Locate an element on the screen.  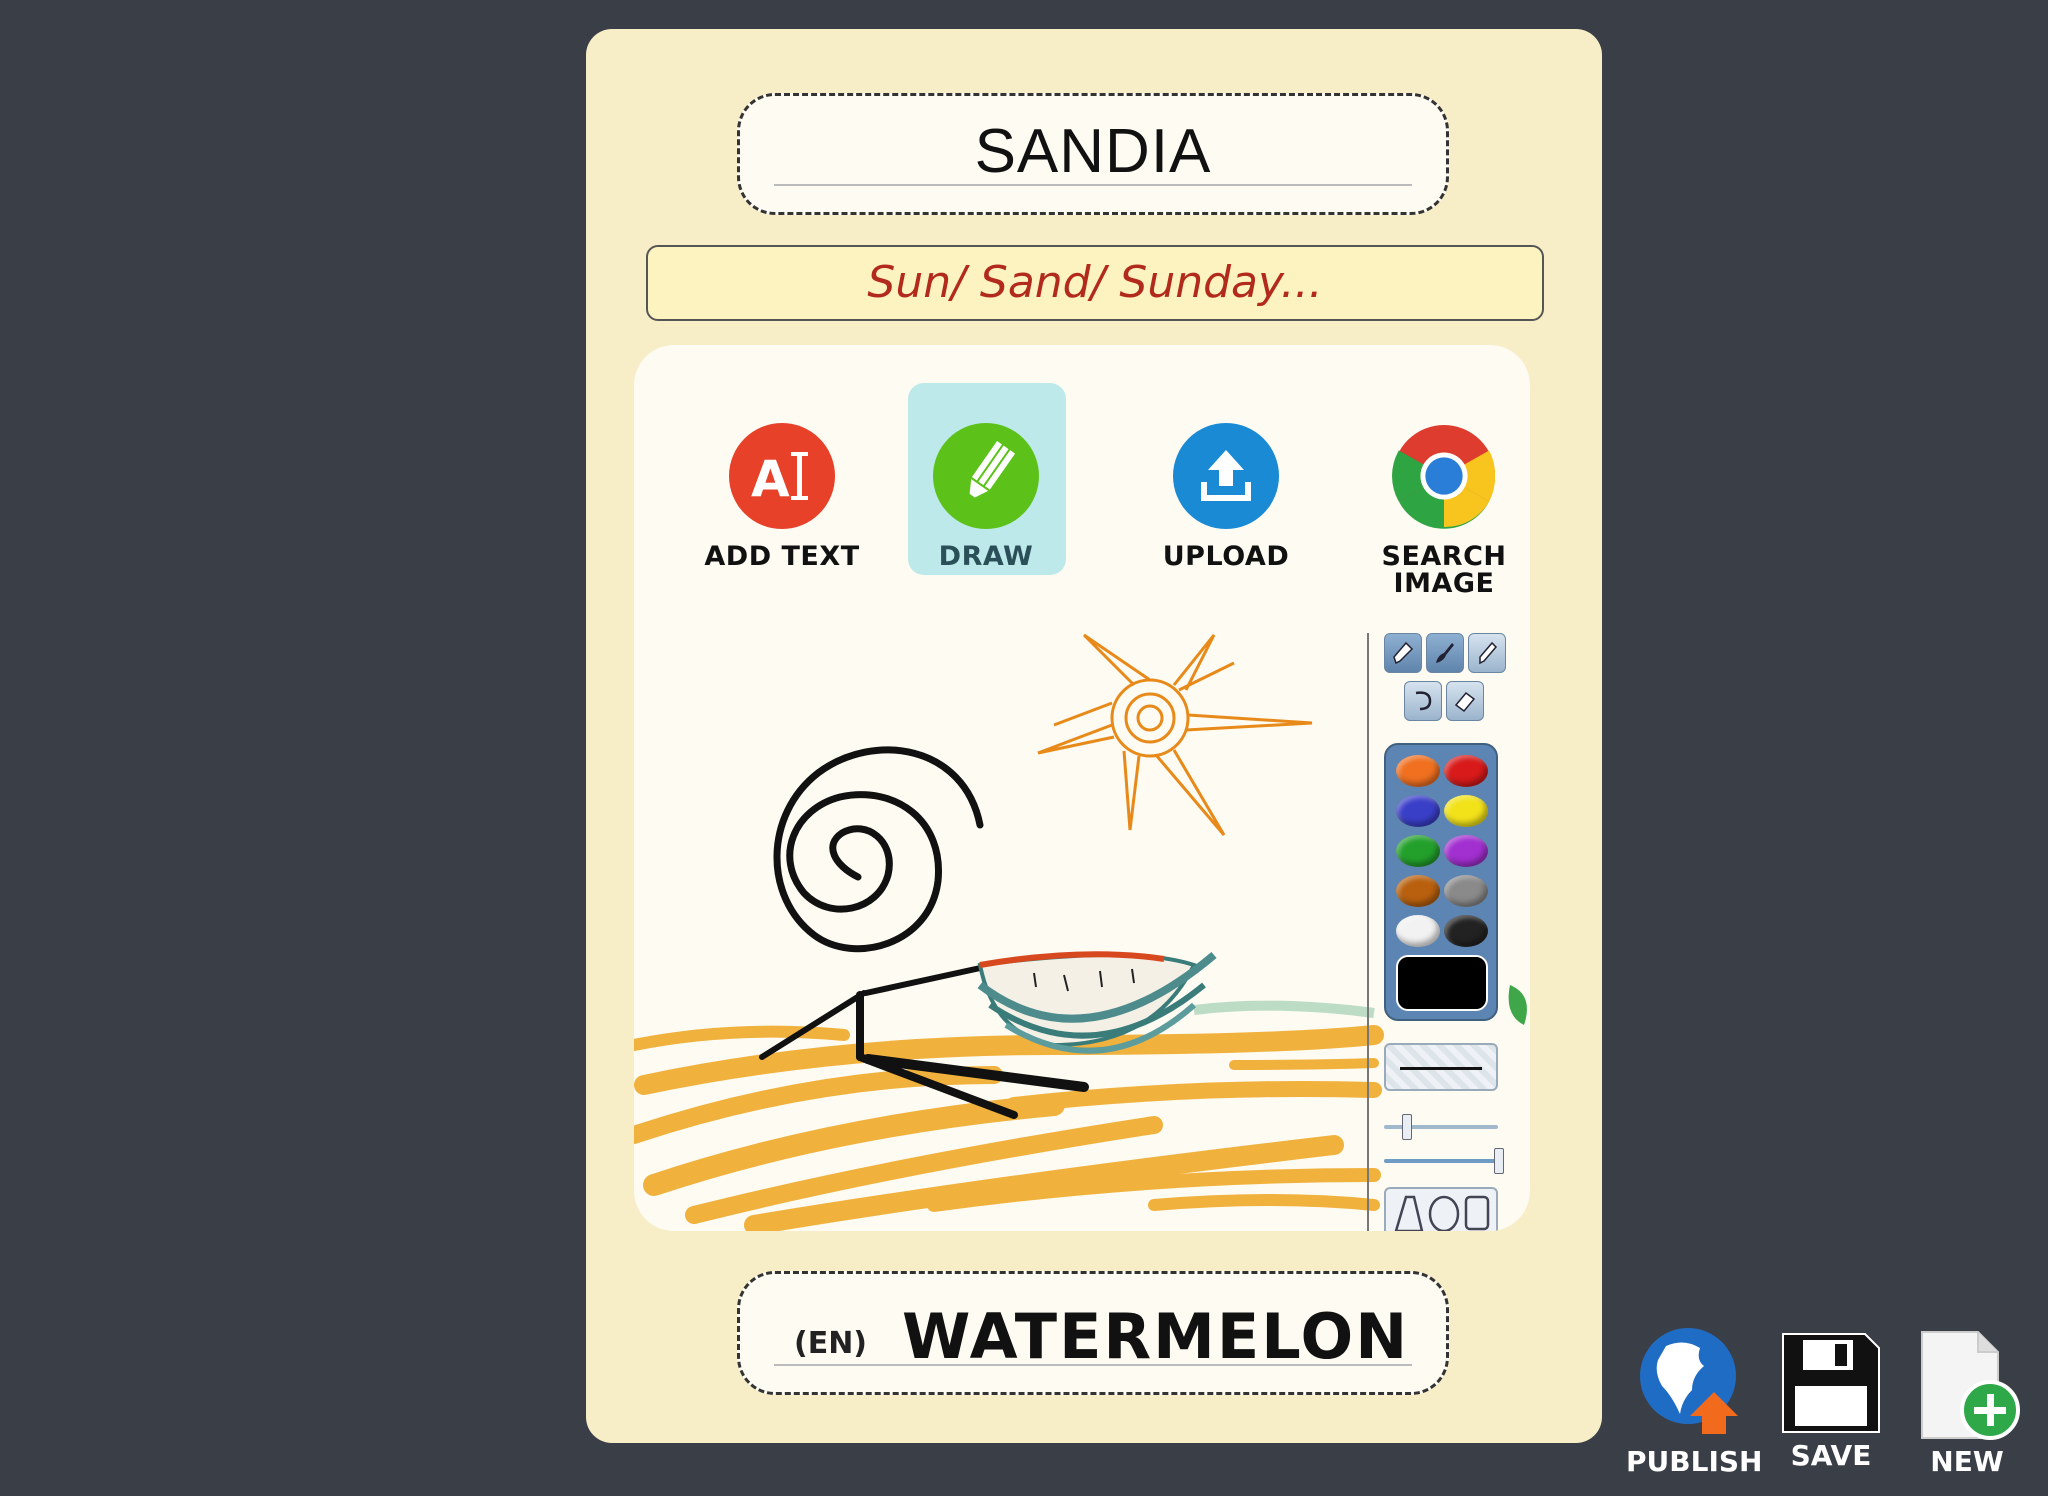
brush-icon is located at coordinates (1445, 653).